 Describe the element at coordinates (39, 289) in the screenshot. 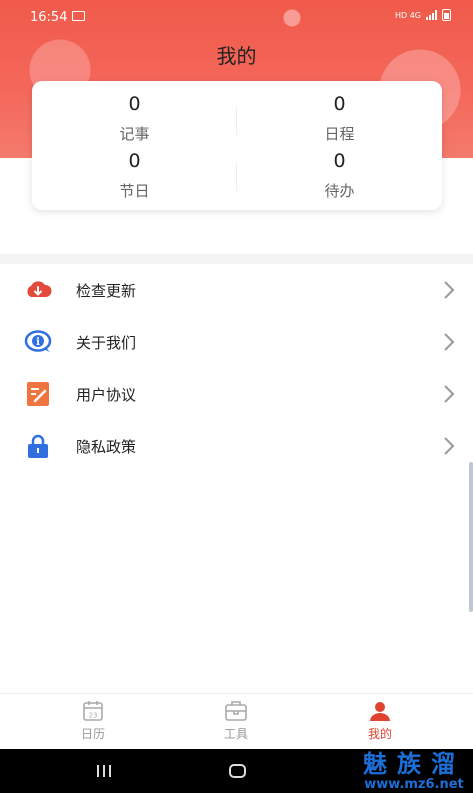

I see `cloud-download-icon` at that location.